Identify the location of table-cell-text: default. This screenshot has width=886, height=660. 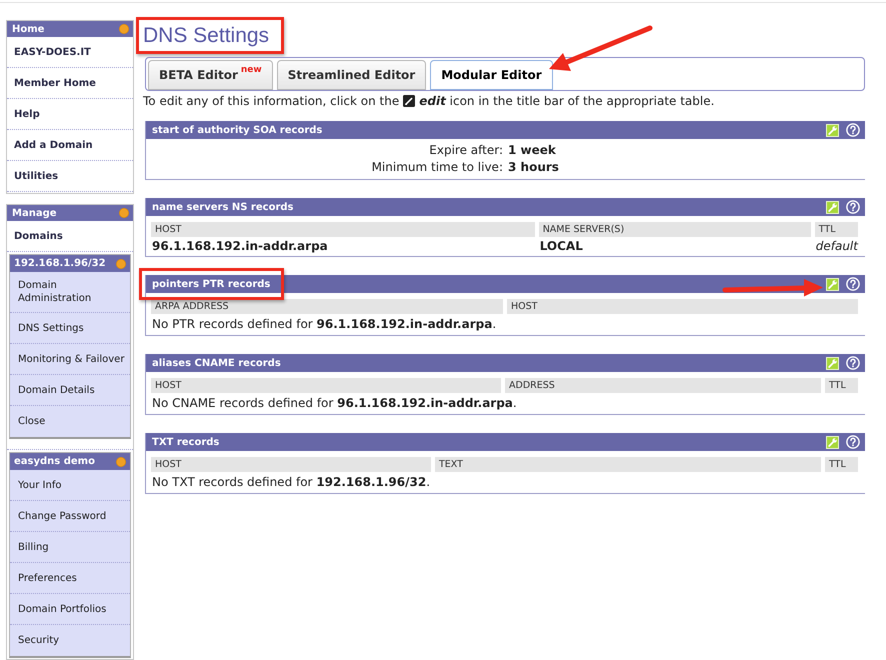
(836, 246).